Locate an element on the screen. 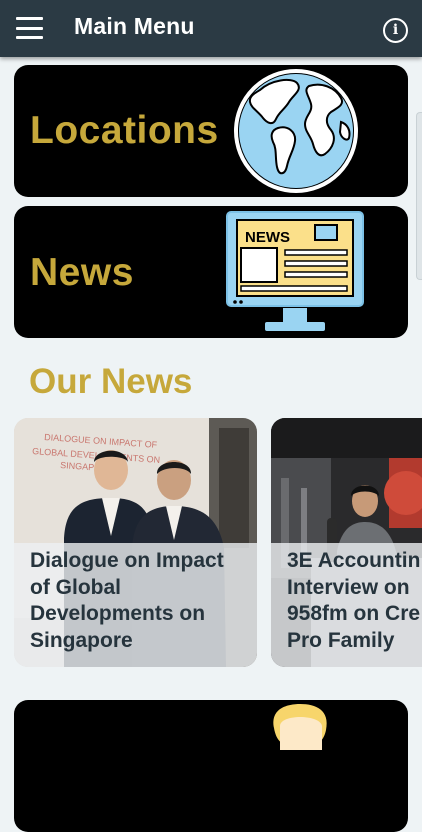  globe-icon is located at coordinates (296, 131).